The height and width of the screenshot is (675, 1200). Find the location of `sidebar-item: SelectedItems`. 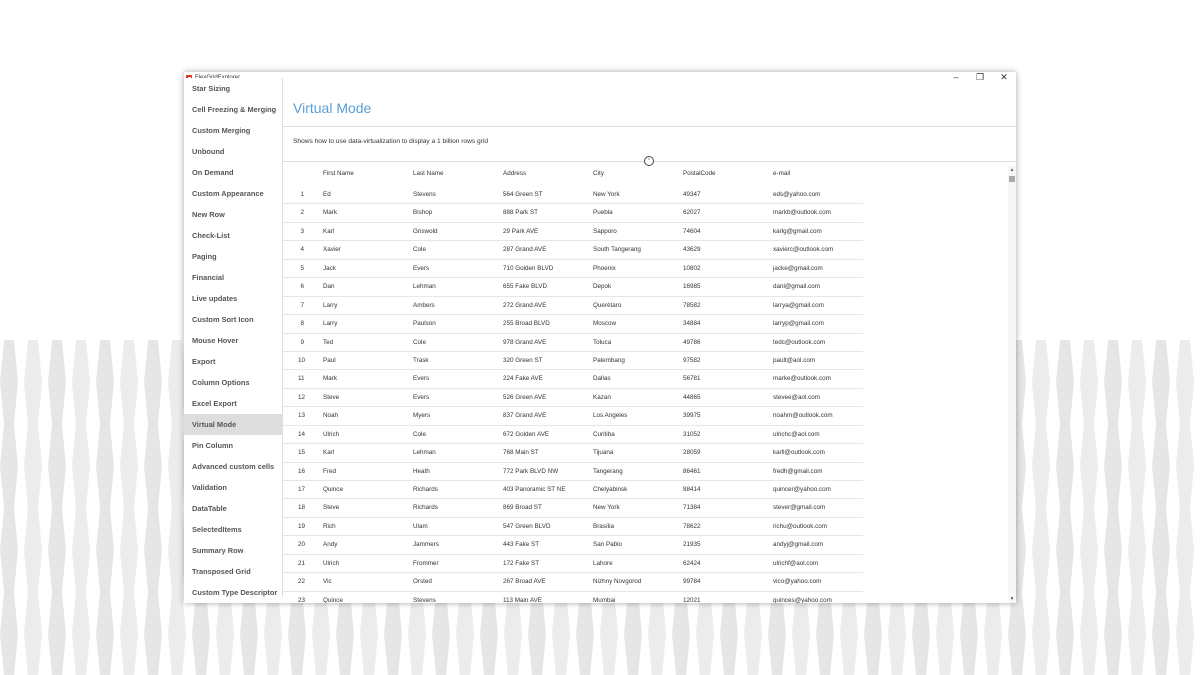

sidebar-item: SelectedItems is located at coordinates (233, 529).